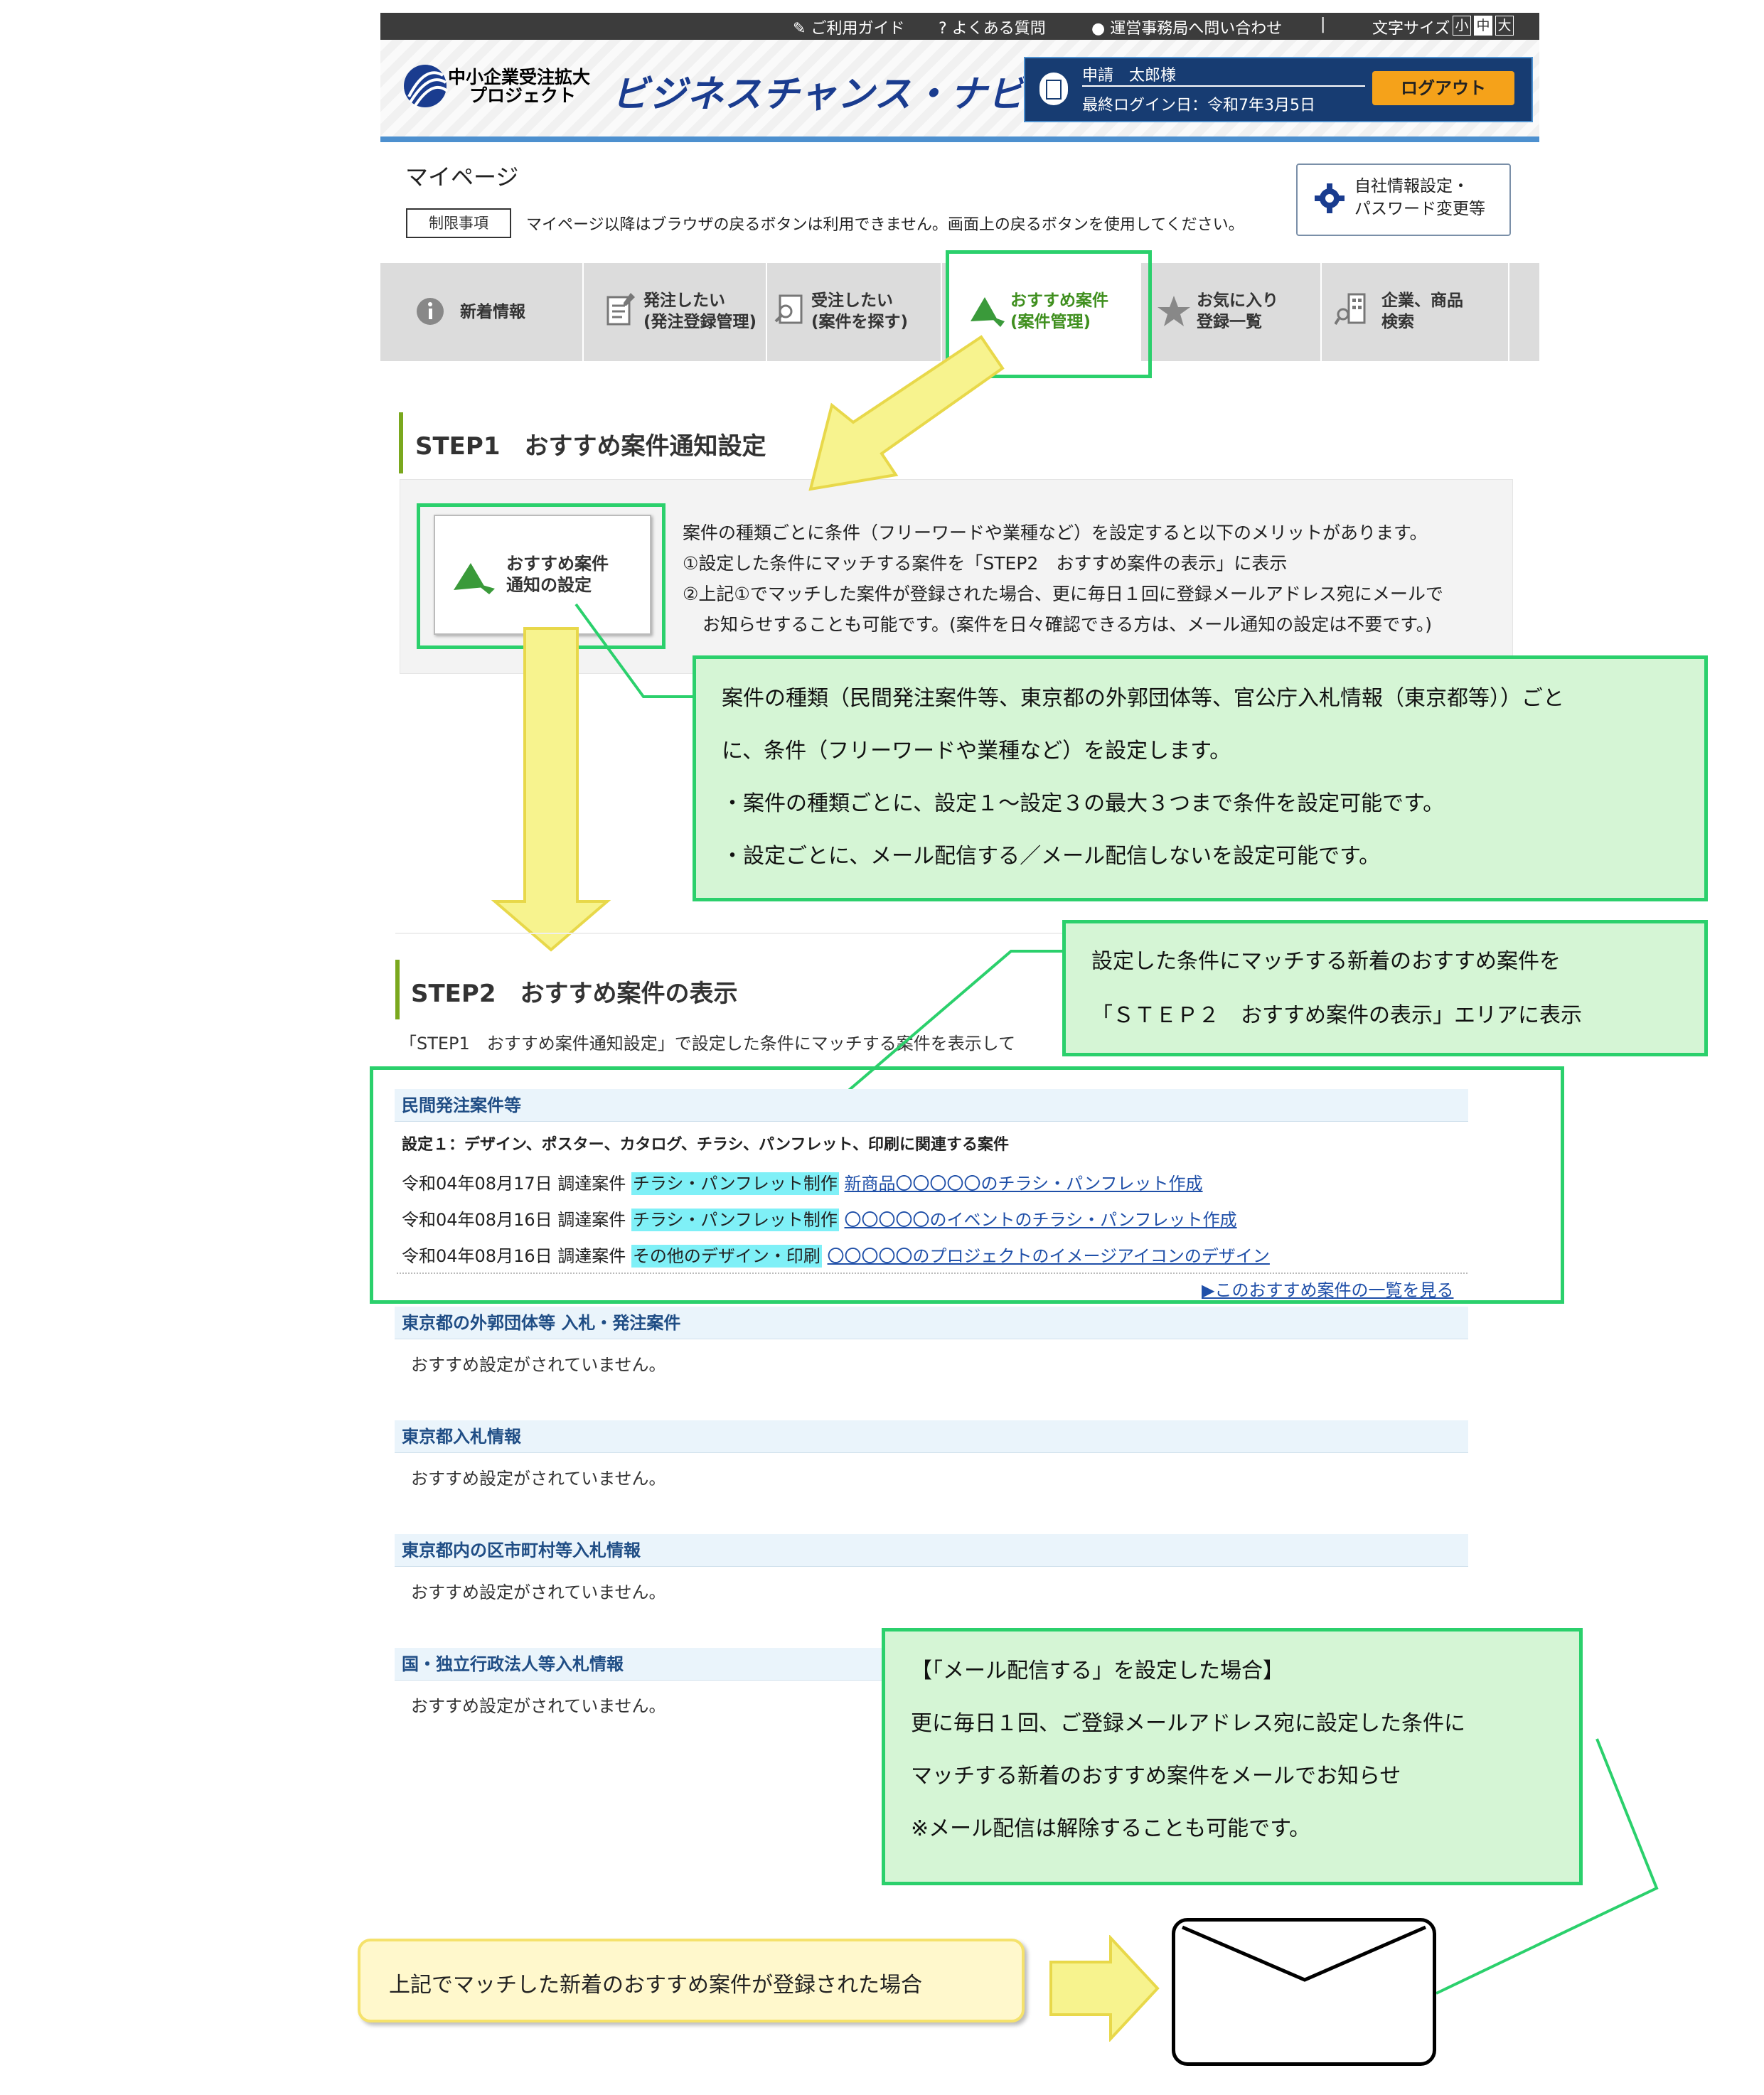 Image resolution: width=1764 pixels, height=2095 pixels. I want to click on callout1-connector, so click(633, 650).